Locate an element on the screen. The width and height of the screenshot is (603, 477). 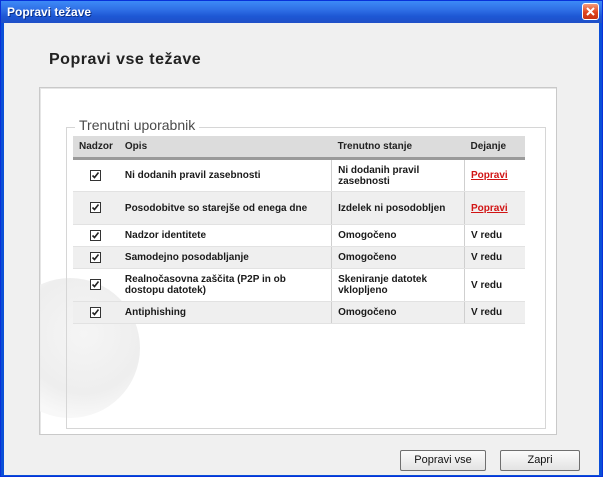
row-description: Samodejno posodabljanje is located at coordinates (225, 257).